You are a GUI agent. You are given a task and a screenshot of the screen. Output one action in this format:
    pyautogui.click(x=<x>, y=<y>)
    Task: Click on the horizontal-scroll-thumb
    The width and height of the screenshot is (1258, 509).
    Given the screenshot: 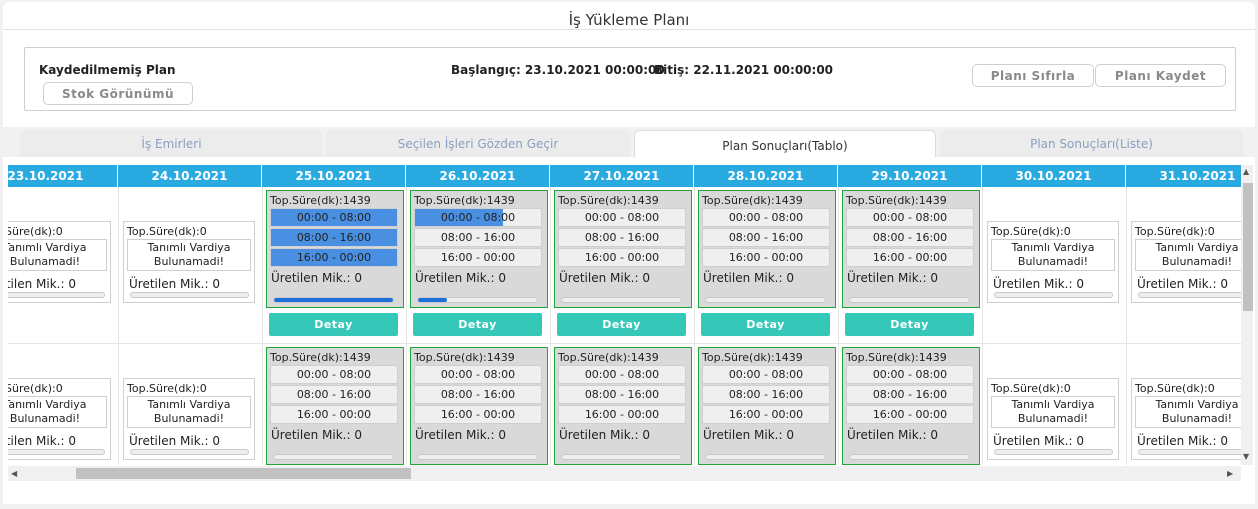 What is the action you would take?
    pyautogui.click(x=243, y=473)
    